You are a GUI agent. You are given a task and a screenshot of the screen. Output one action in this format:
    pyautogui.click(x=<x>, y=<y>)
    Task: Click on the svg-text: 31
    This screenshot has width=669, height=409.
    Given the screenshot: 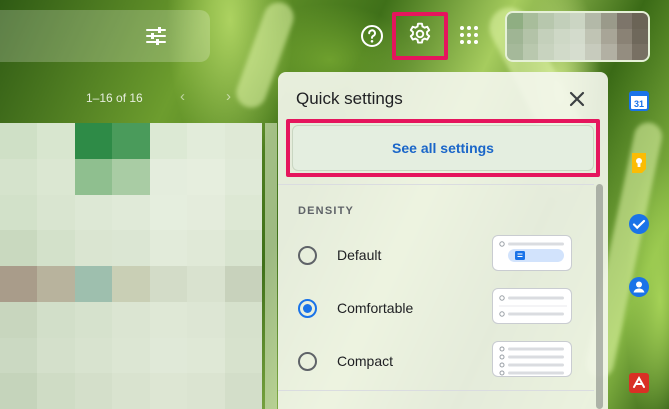 What is the action you would take?
    pyautogui.click(x=639, y=104)
    